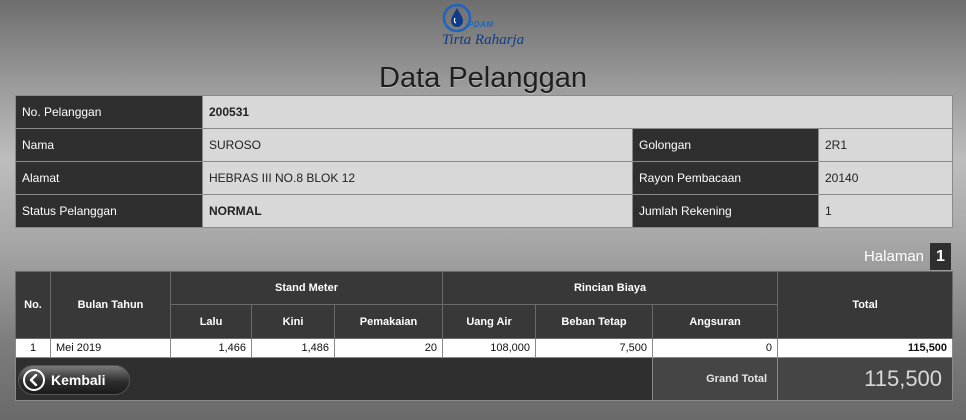  What do you see at coordinates (293, 348) in the screenshot?
I see `cell-current: 1,486` at bounding box center [293, 348].